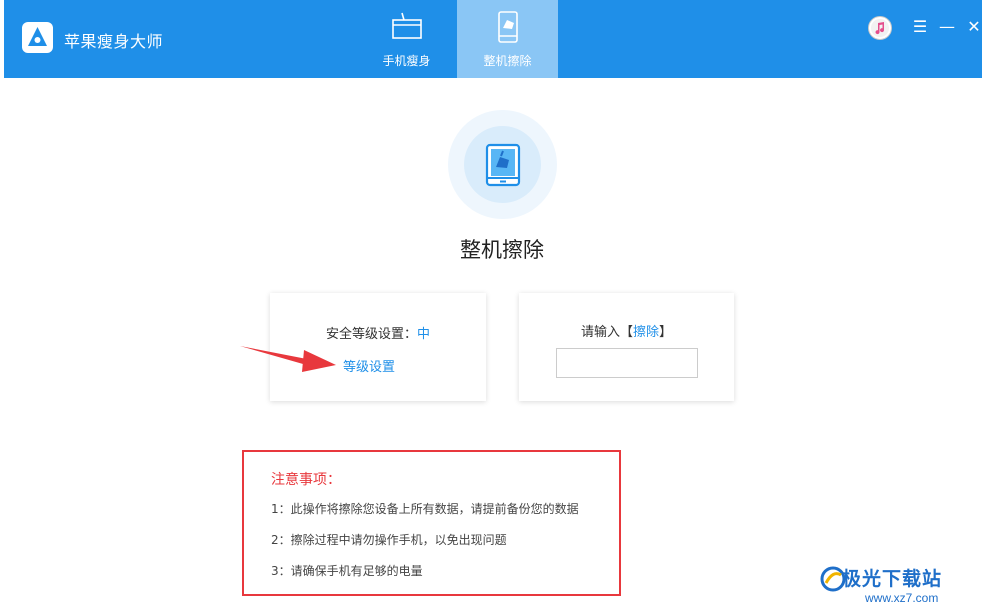 This screenshot has width=982, height=614. I want to click on tab-full-erase: 整机擦除, so click(507, 39).